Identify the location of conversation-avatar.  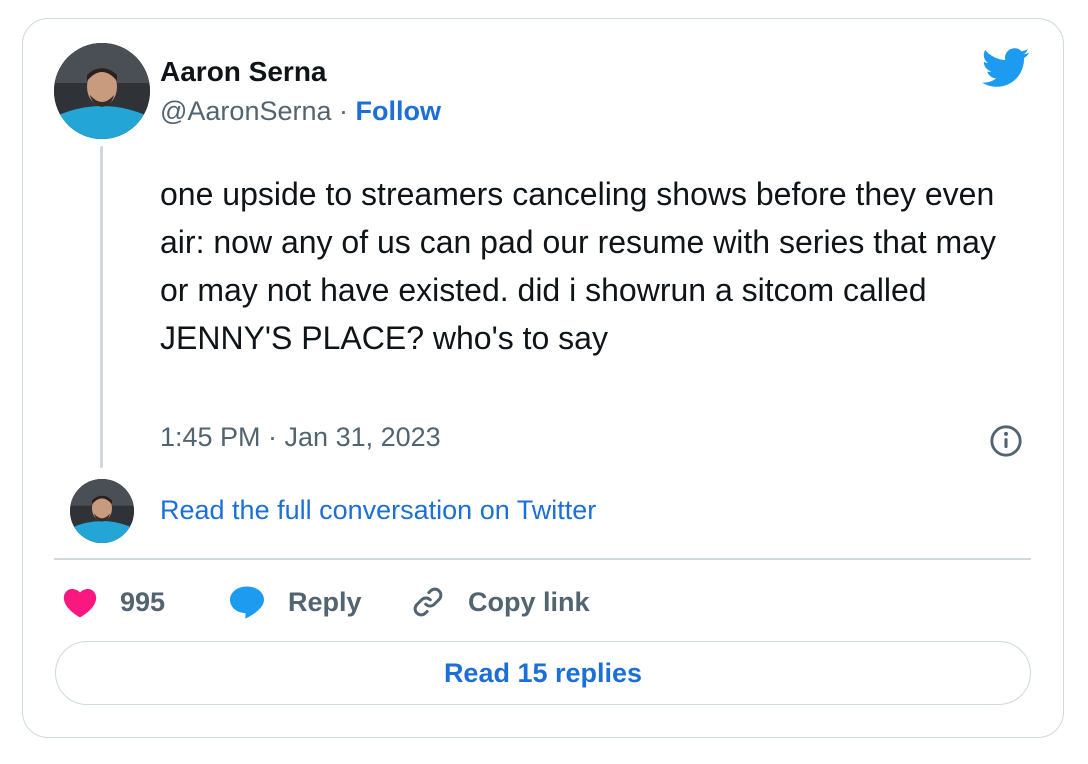
(102, 511).